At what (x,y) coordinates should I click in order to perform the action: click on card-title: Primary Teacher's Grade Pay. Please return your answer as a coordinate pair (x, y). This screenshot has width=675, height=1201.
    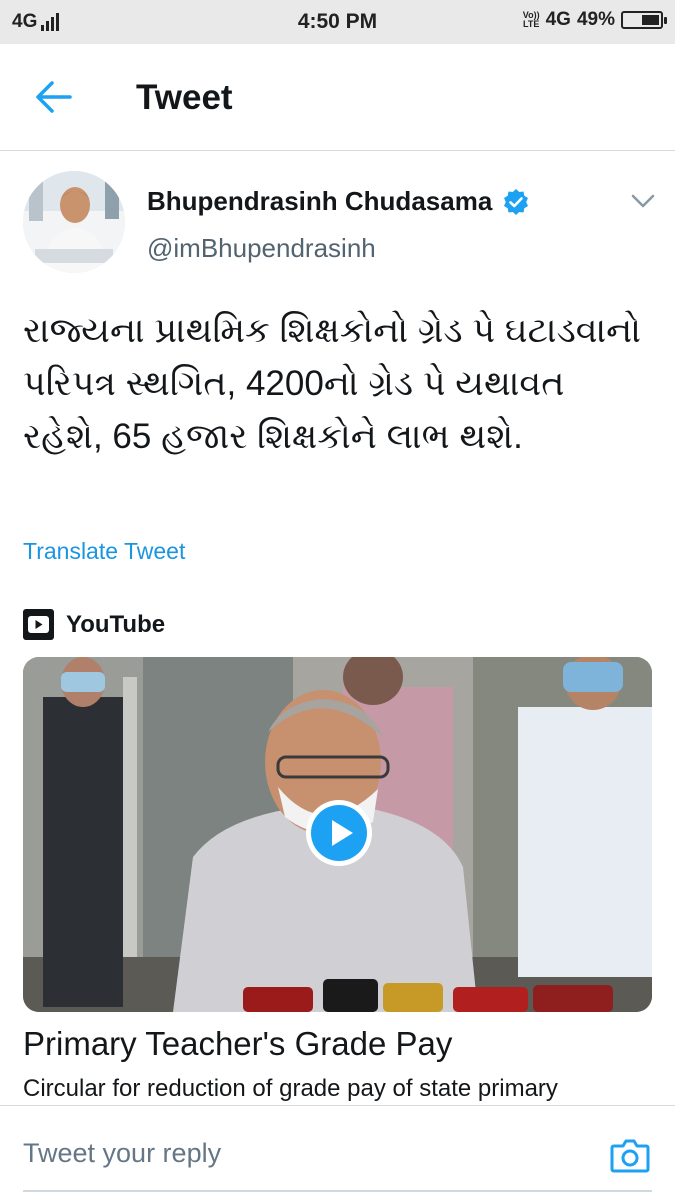
    Looking at the image, I should click on (237, 1044).